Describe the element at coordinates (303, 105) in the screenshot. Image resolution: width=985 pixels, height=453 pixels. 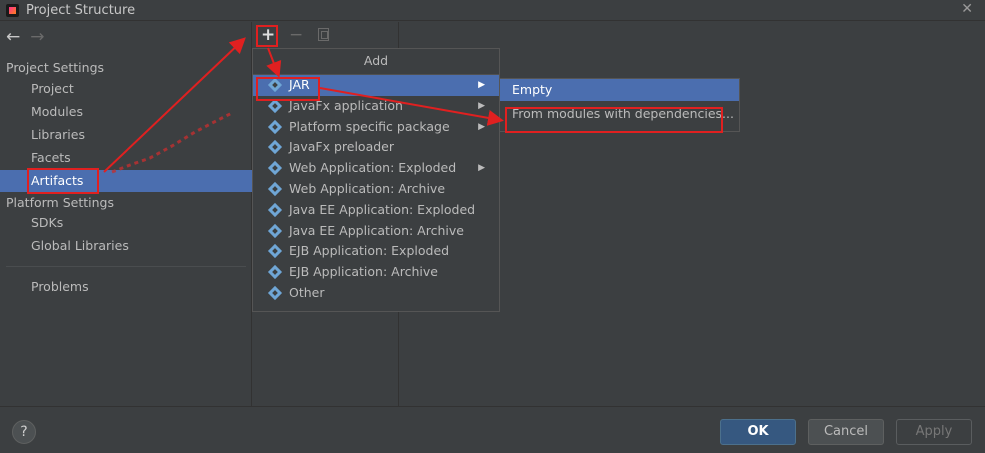
I see `annotation-arrows` at that location.